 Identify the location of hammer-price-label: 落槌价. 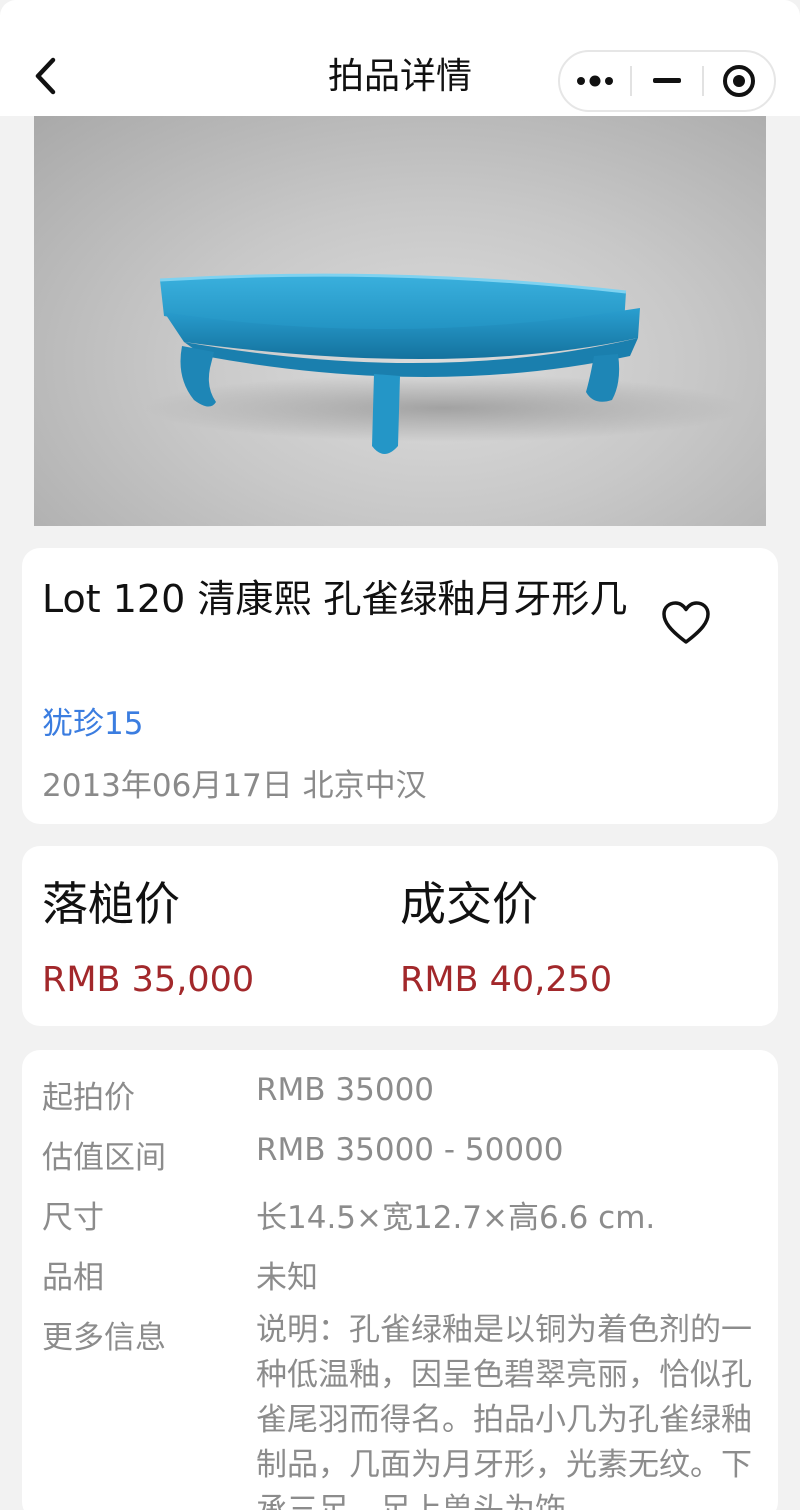
(111, 904).